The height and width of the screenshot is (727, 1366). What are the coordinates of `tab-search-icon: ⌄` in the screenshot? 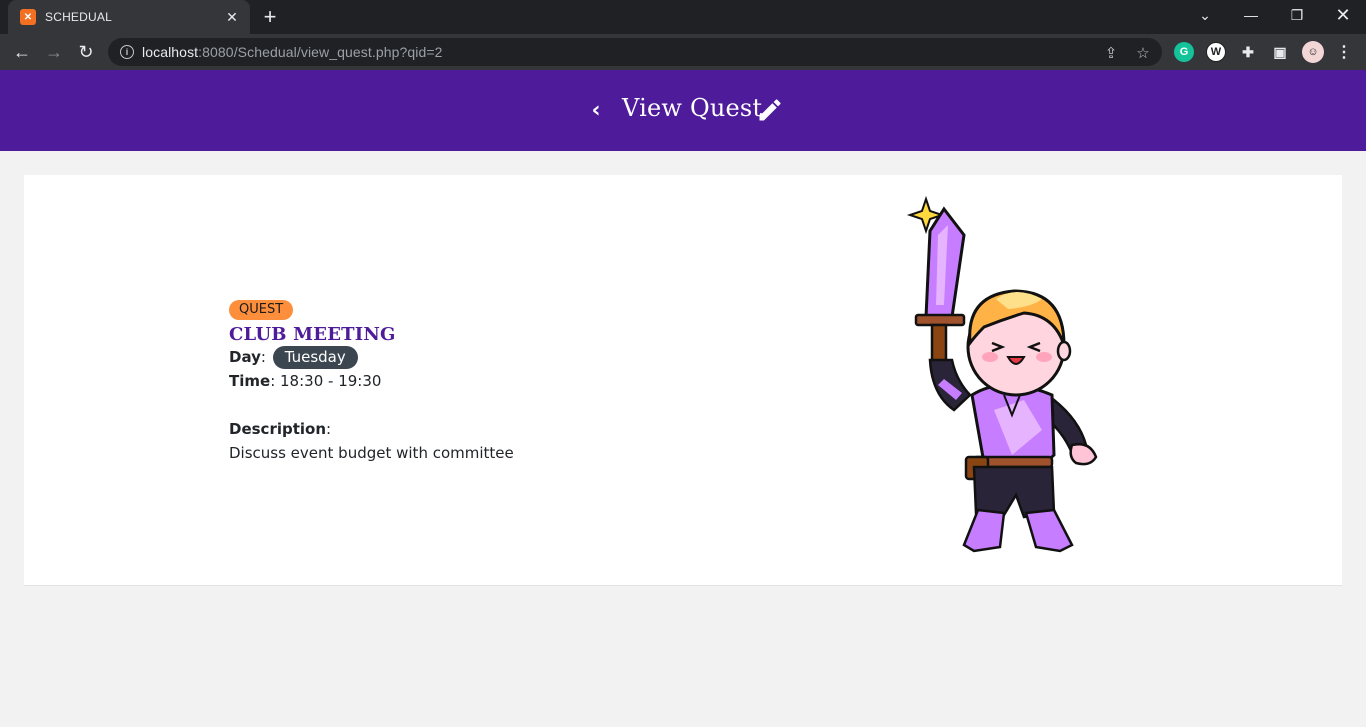 It's located at (1205, 15).